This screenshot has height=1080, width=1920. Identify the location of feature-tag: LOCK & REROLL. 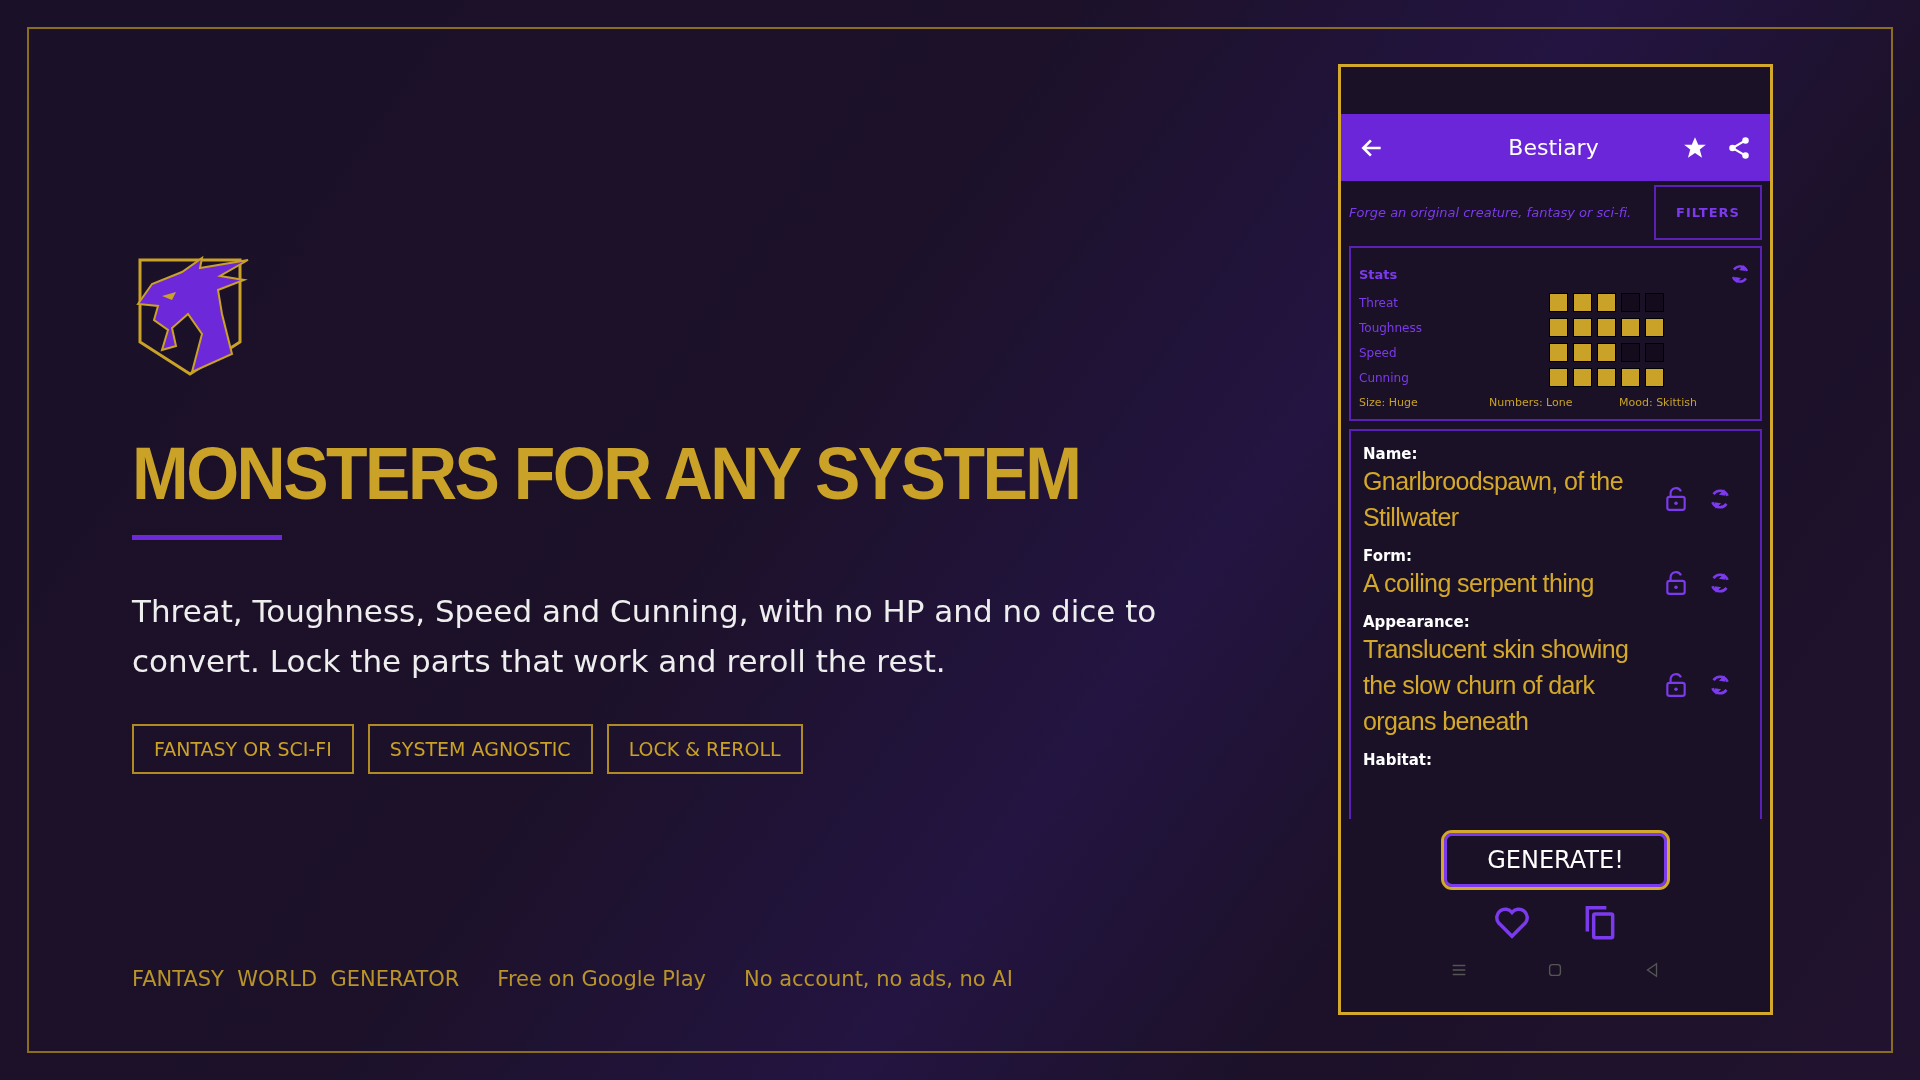
(704, 749).